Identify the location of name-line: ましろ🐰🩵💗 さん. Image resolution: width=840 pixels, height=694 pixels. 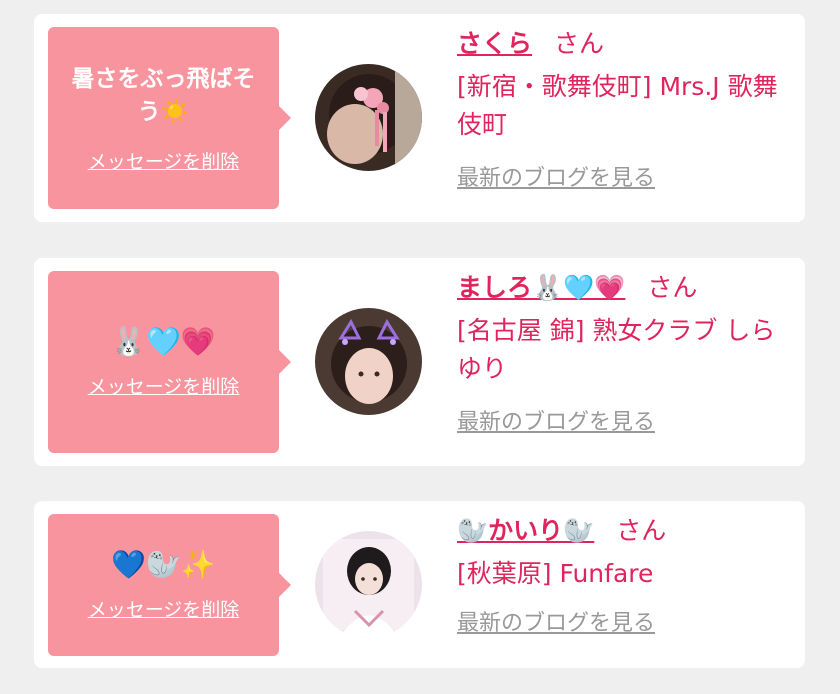
(624, 288).